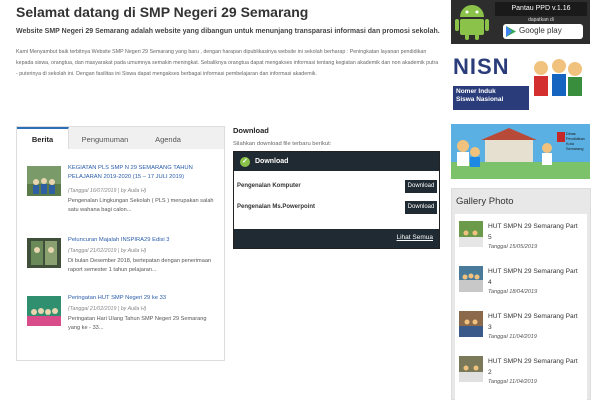 The width and height of the screenshot is (600, 400). Describe the element at coordinates (251, 130) in the screenshot. I see `download-heading: Download` at that location.